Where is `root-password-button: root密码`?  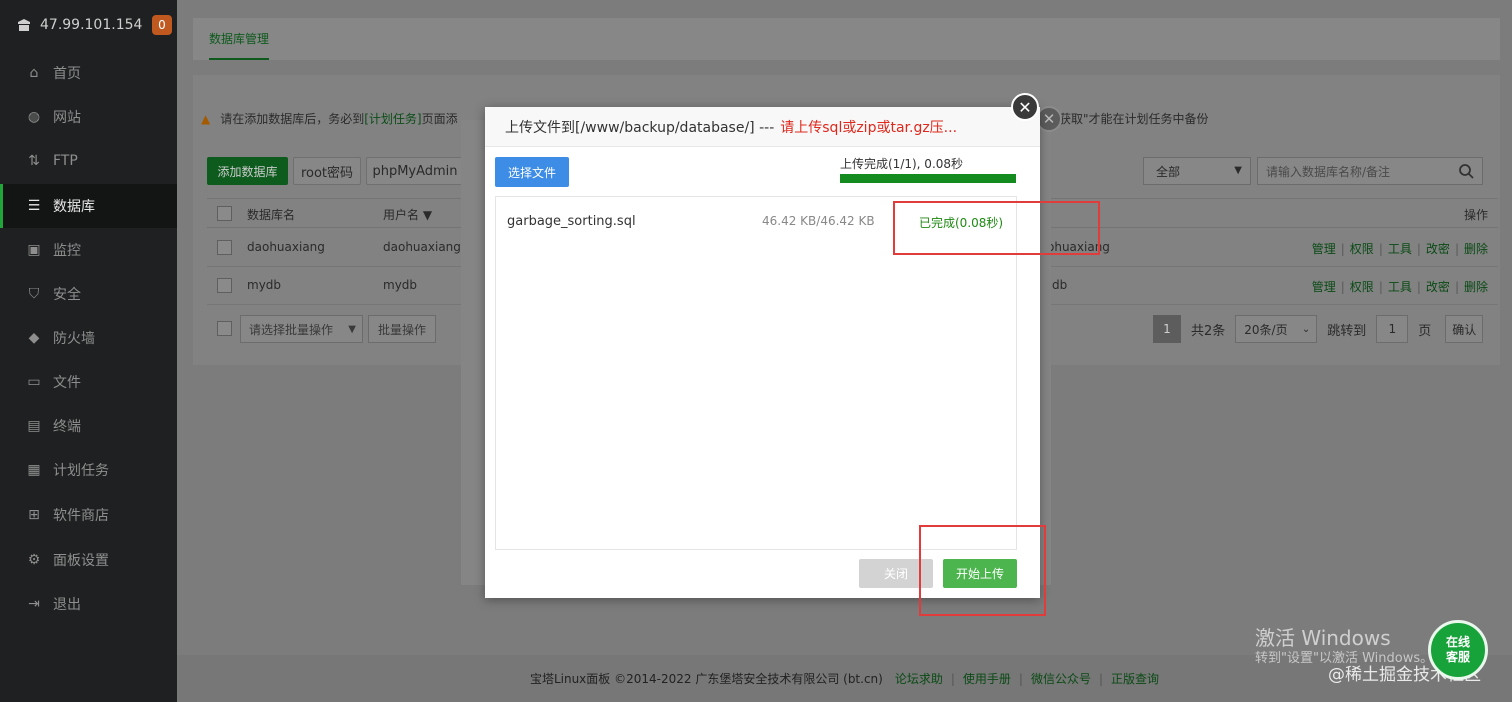
root-password-button: root密码 is located at coordinates (327, 171).